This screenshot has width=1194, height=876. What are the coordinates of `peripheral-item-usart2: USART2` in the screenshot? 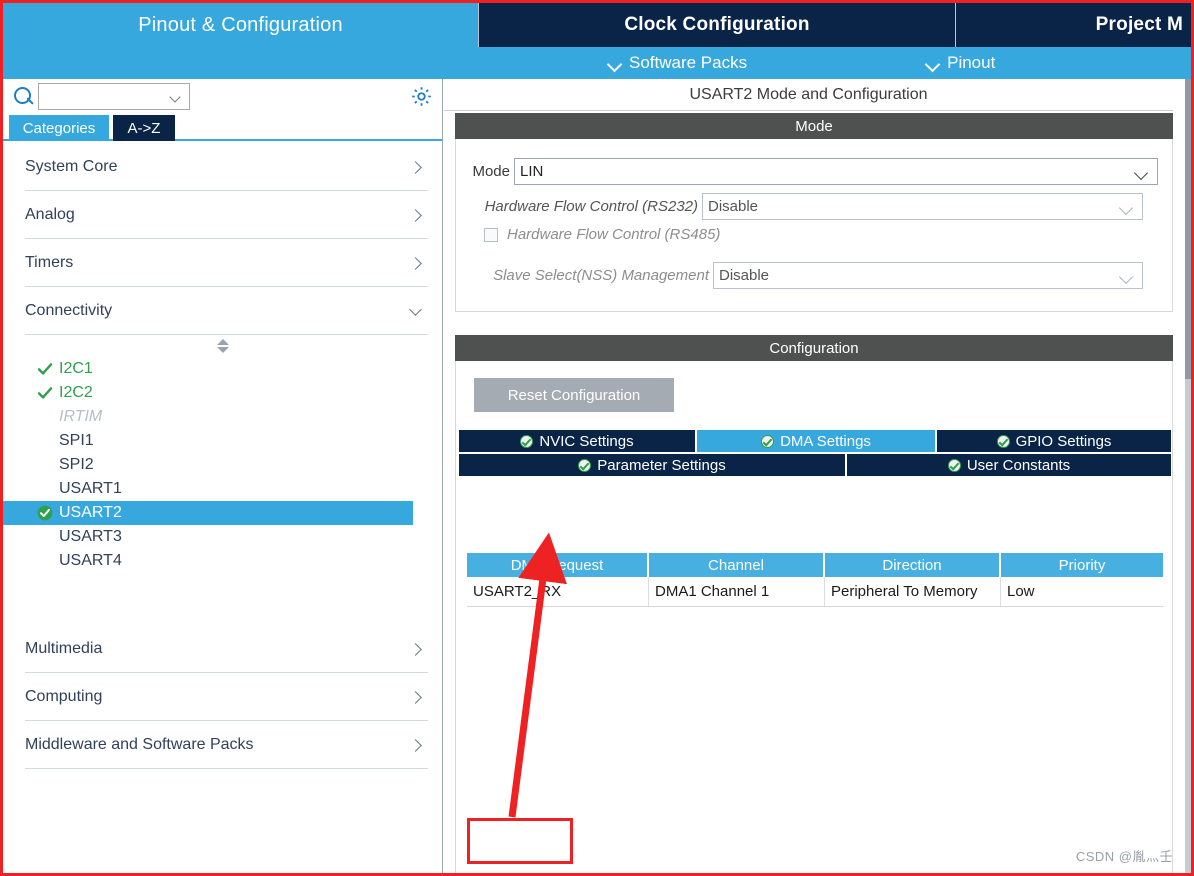 It's located at (208, 513).